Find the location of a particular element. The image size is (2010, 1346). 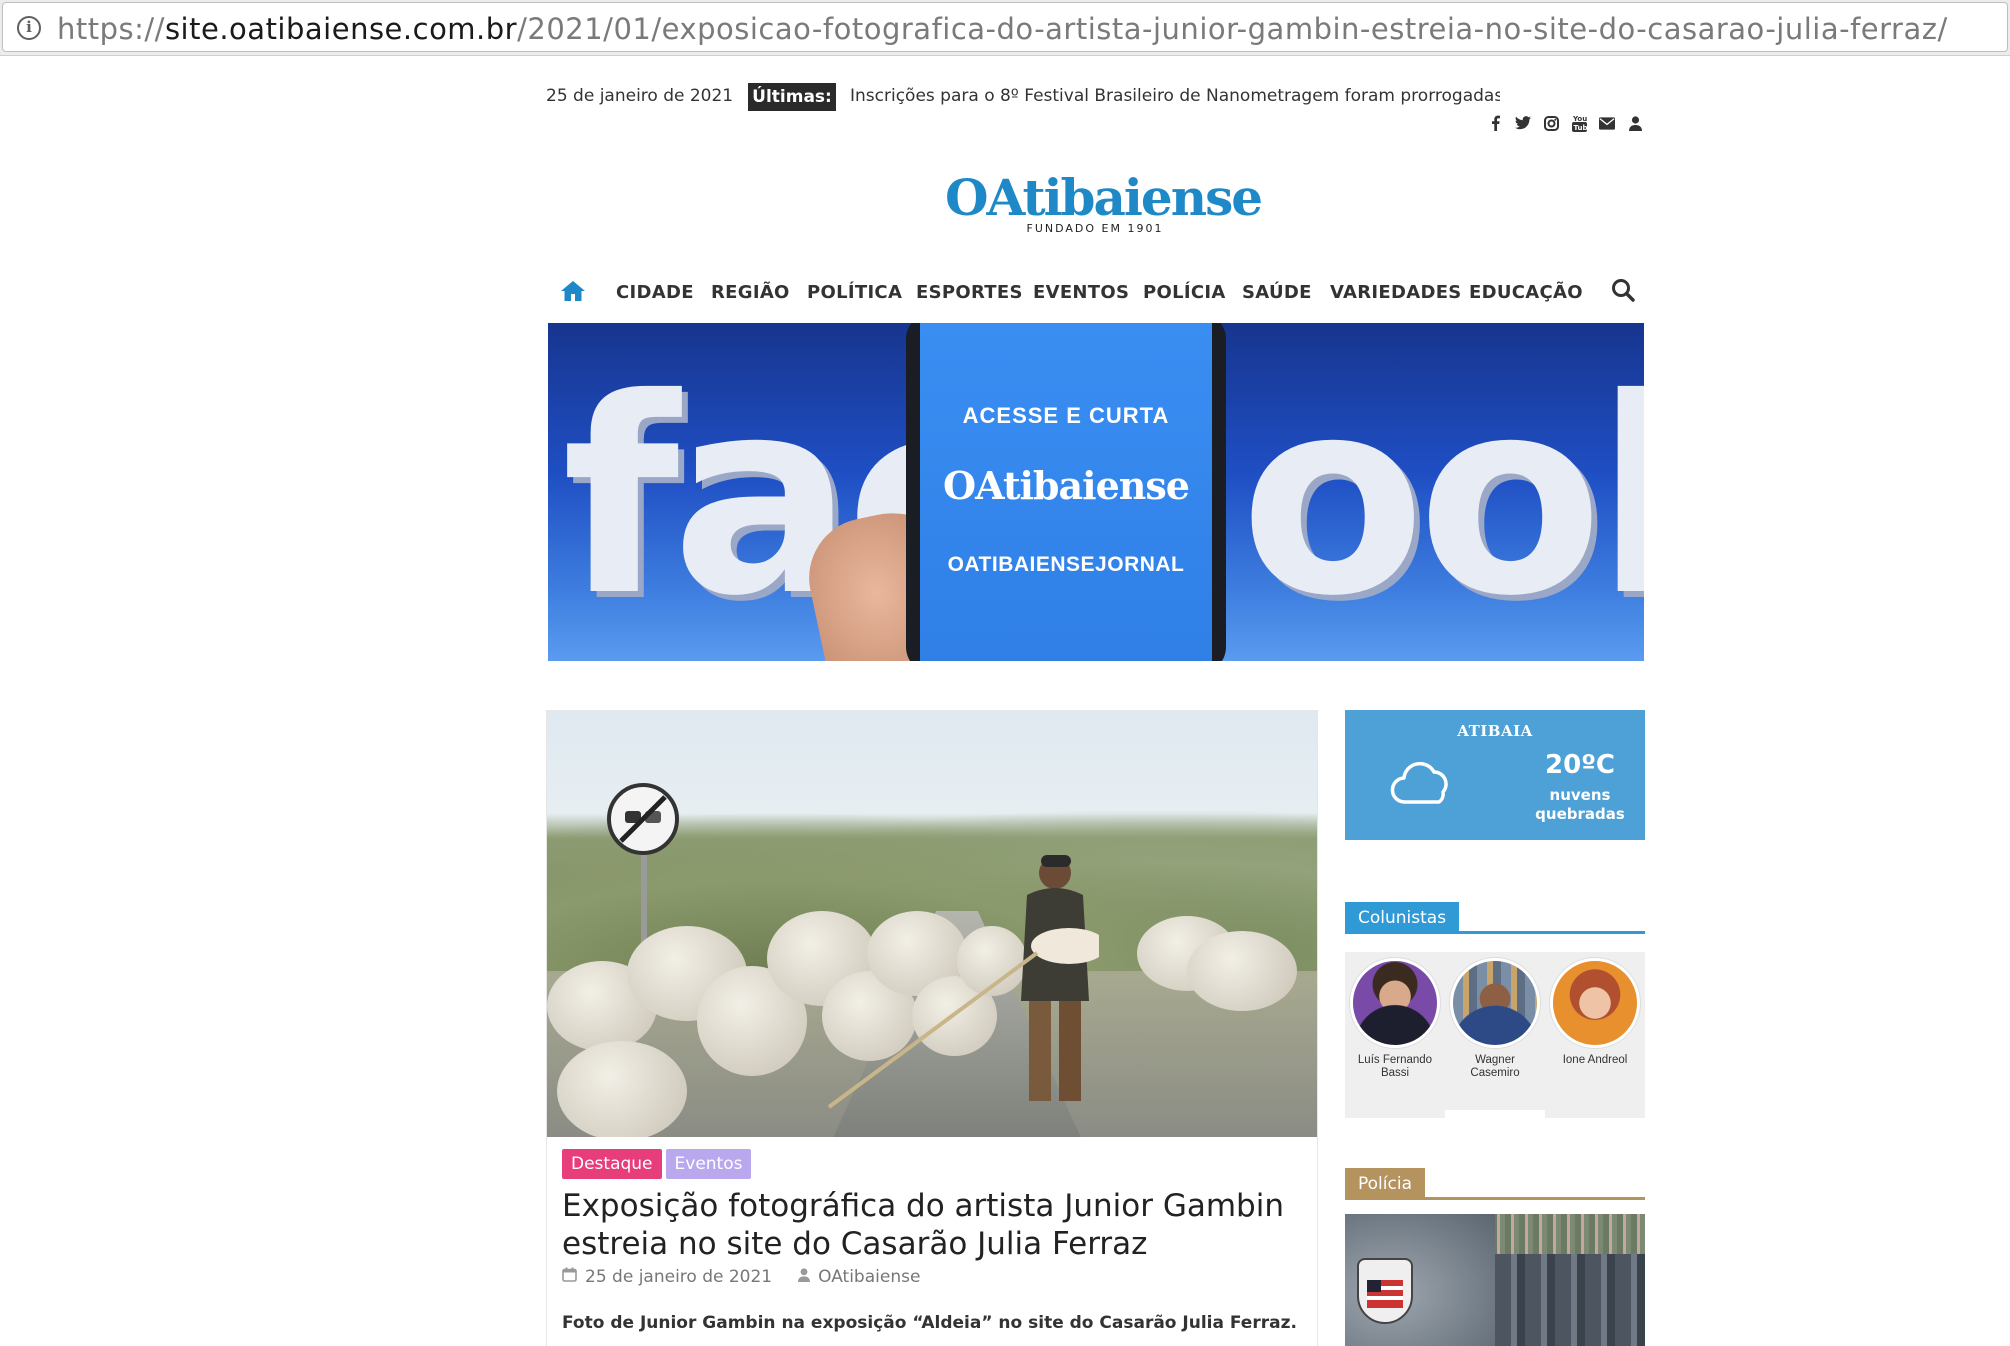

user-icon is located at coordinates (1635, 123).